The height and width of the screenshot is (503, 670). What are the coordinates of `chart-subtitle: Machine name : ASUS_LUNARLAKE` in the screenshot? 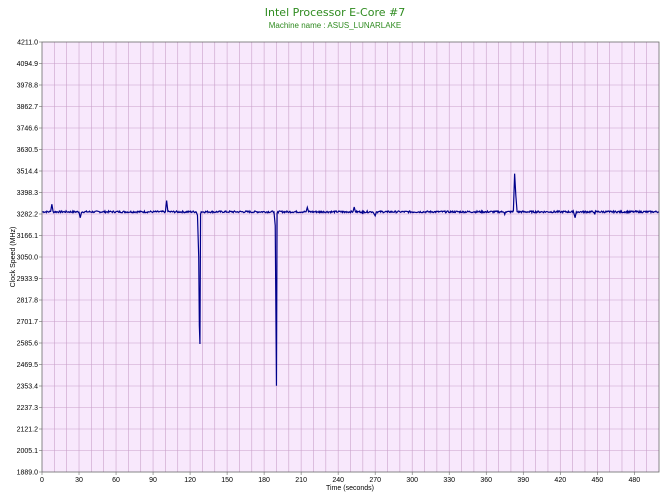 It's located at (335, 25).